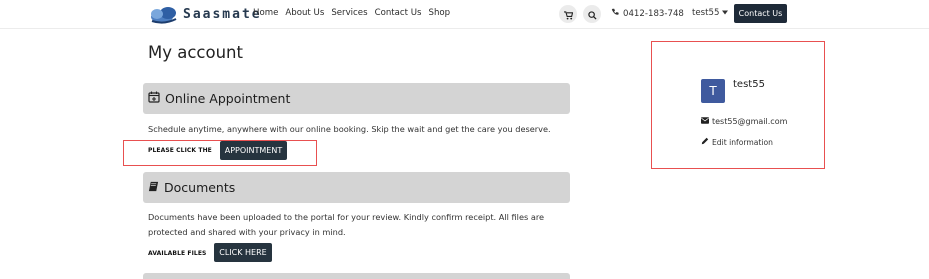  Describe the element at coordinates (705, 142) in the screenshot. I see `pencil-icon` at that location.